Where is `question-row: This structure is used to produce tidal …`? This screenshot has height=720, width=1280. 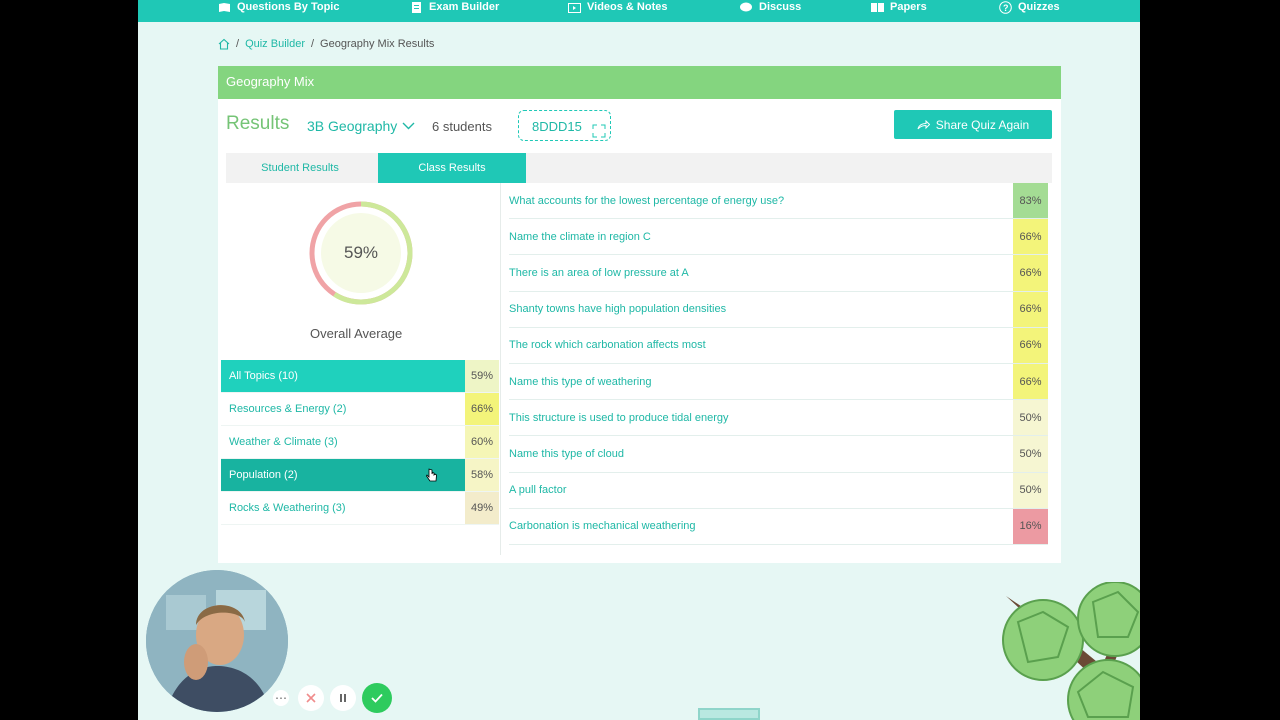 question-row: This structure is used to produce tidal … is located at coordinates (778, 418).